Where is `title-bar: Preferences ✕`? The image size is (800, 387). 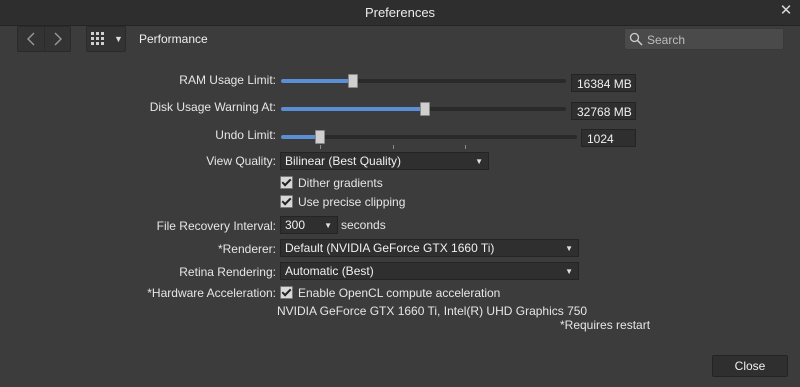 title-bar: Preferences ✕ is located at coordinates (400, 13).